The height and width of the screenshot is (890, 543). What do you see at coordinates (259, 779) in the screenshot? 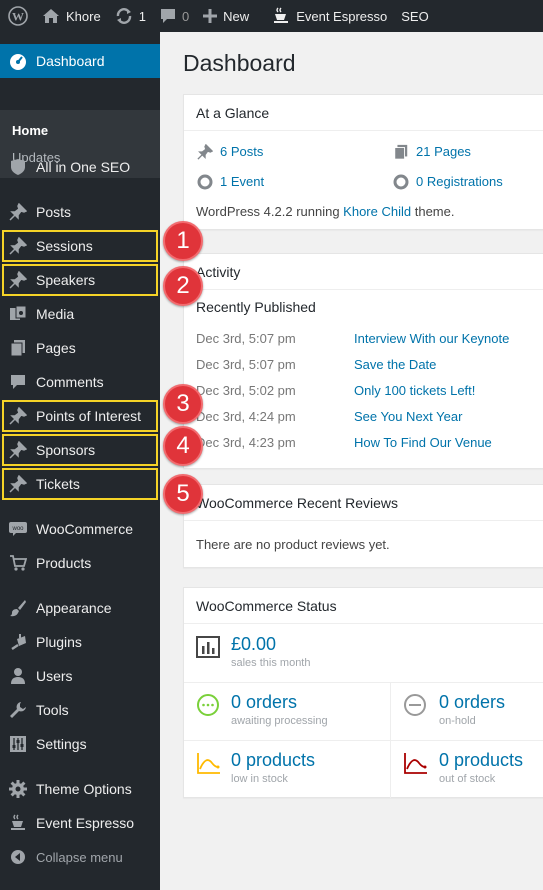
I see `low-stock-label: low in stock` at bounding box center [259, 779].